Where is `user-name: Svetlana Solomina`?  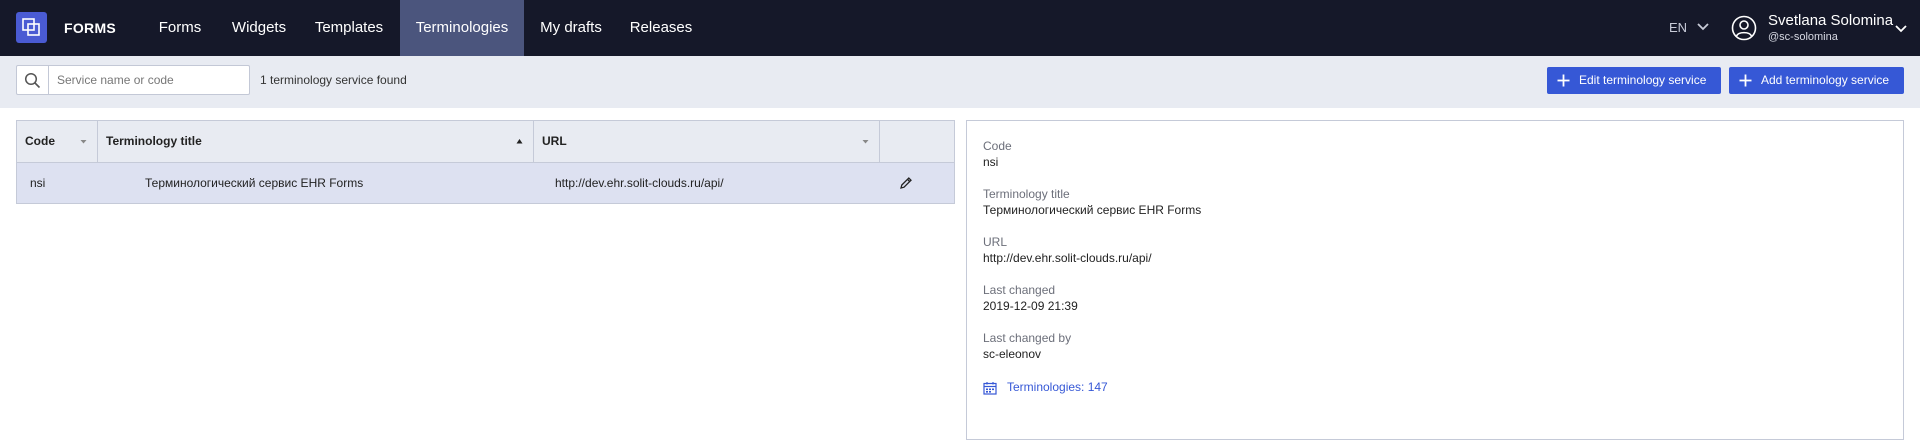 user-name: Svetlana Solomina is located at coordinates (1830, 20).